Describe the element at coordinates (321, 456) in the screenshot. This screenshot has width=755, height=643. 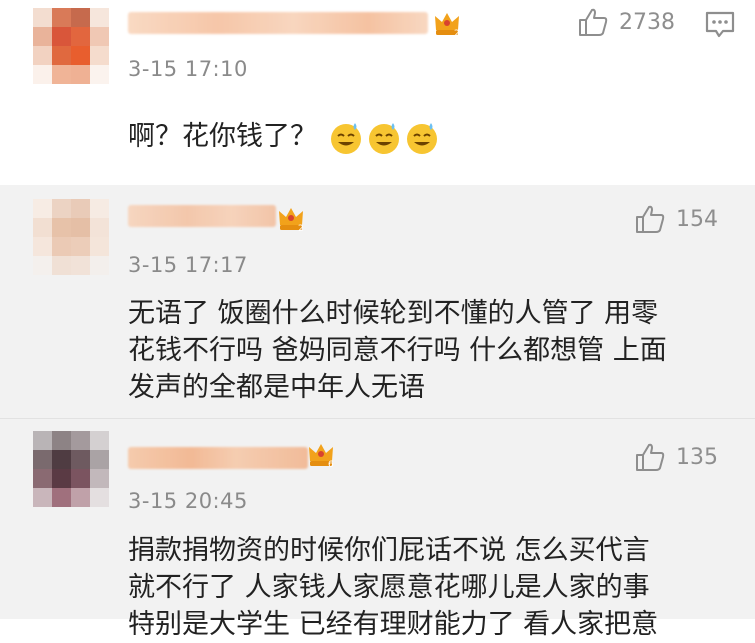
I see `vip-crown-badge-icon: 6` at that location.